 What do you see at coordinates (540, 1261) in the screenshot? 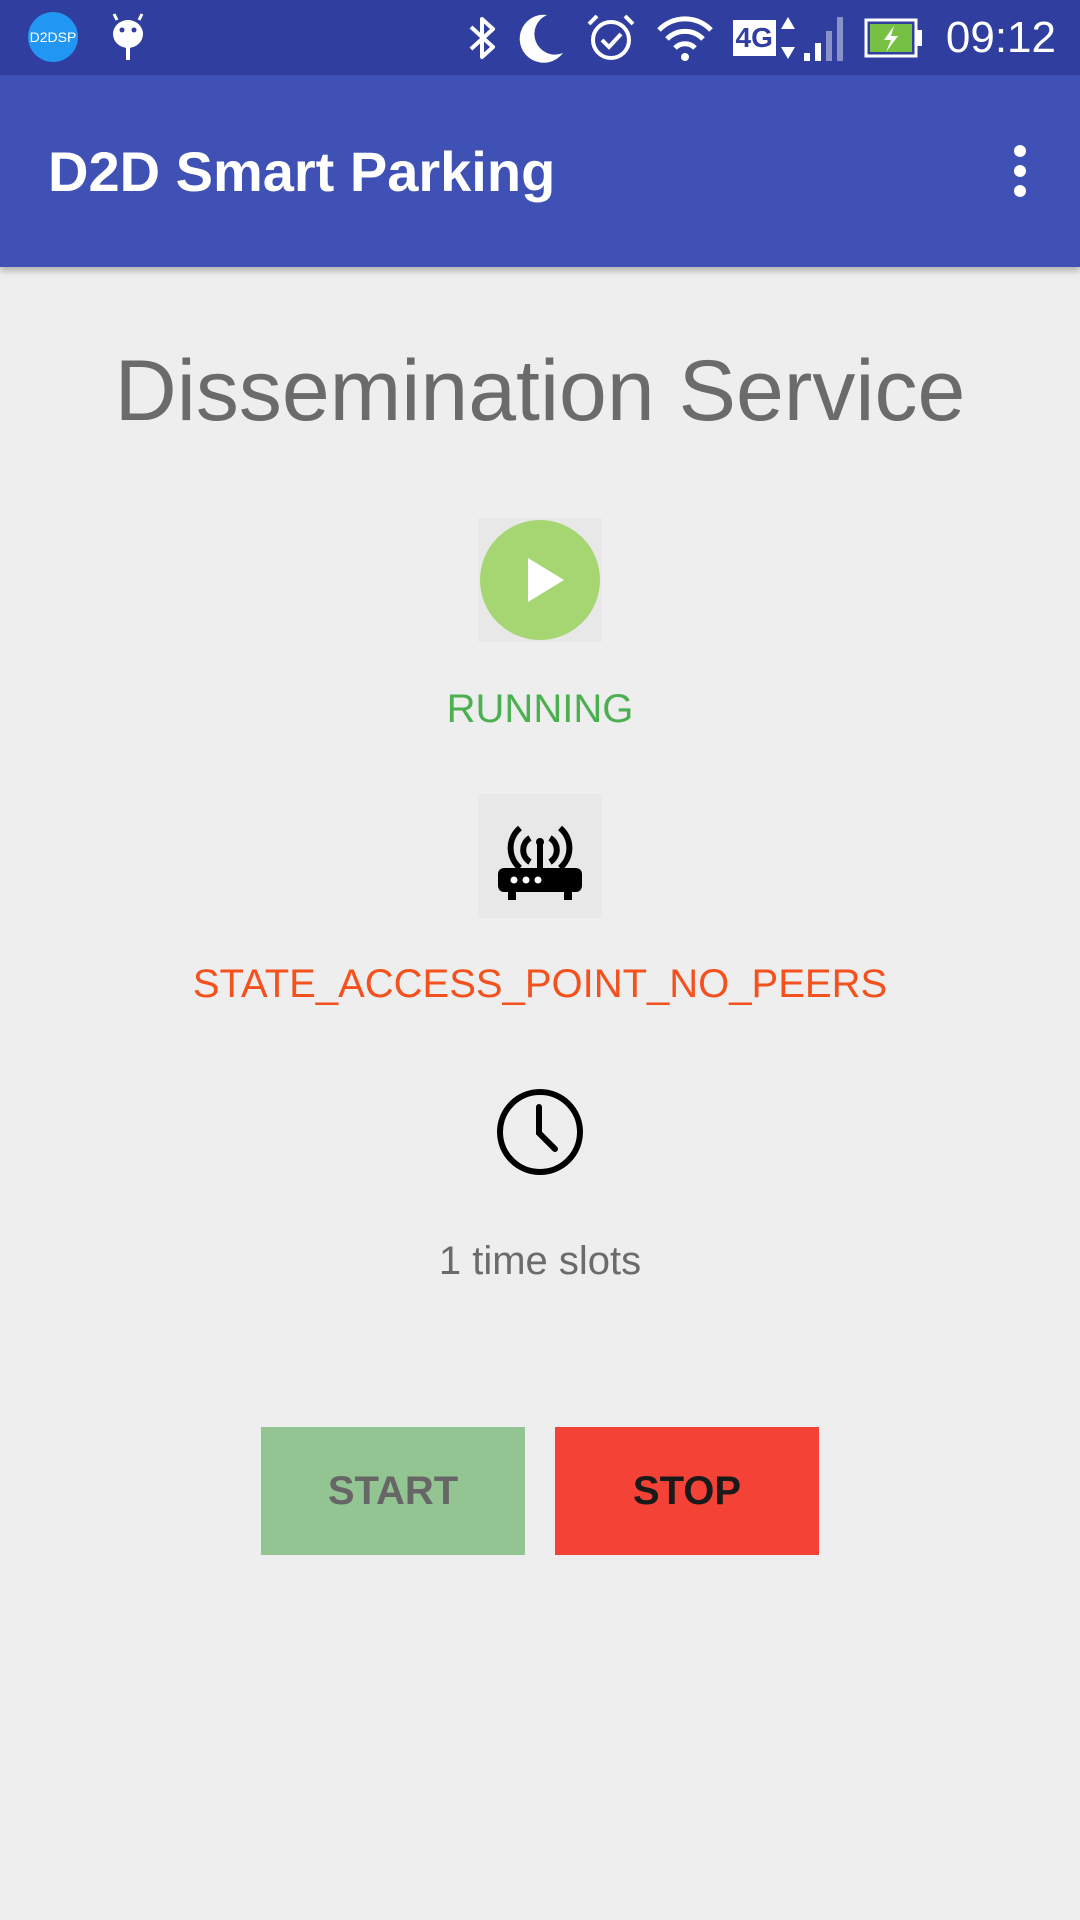
I see `time-slots-text: 1 time slots` at bounding box center [540, 1261].